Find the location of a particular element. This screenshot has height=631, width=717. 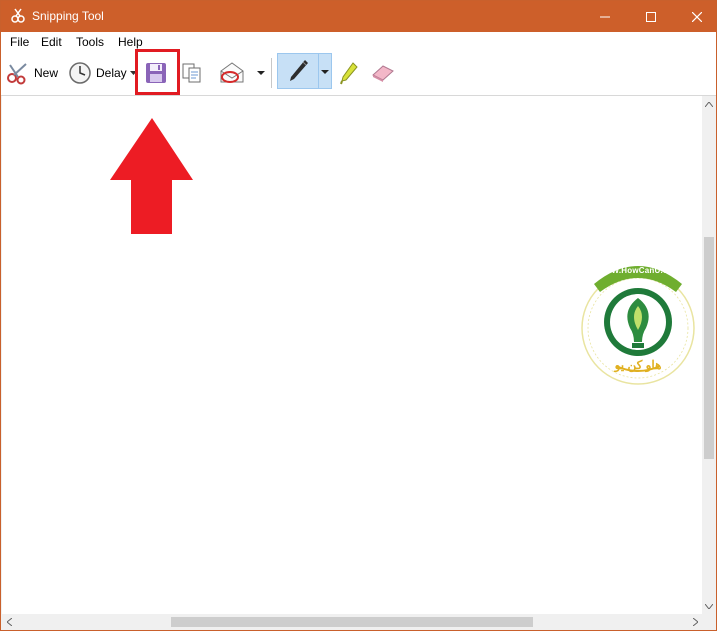

copy-button is located at coordinates (192, 73).